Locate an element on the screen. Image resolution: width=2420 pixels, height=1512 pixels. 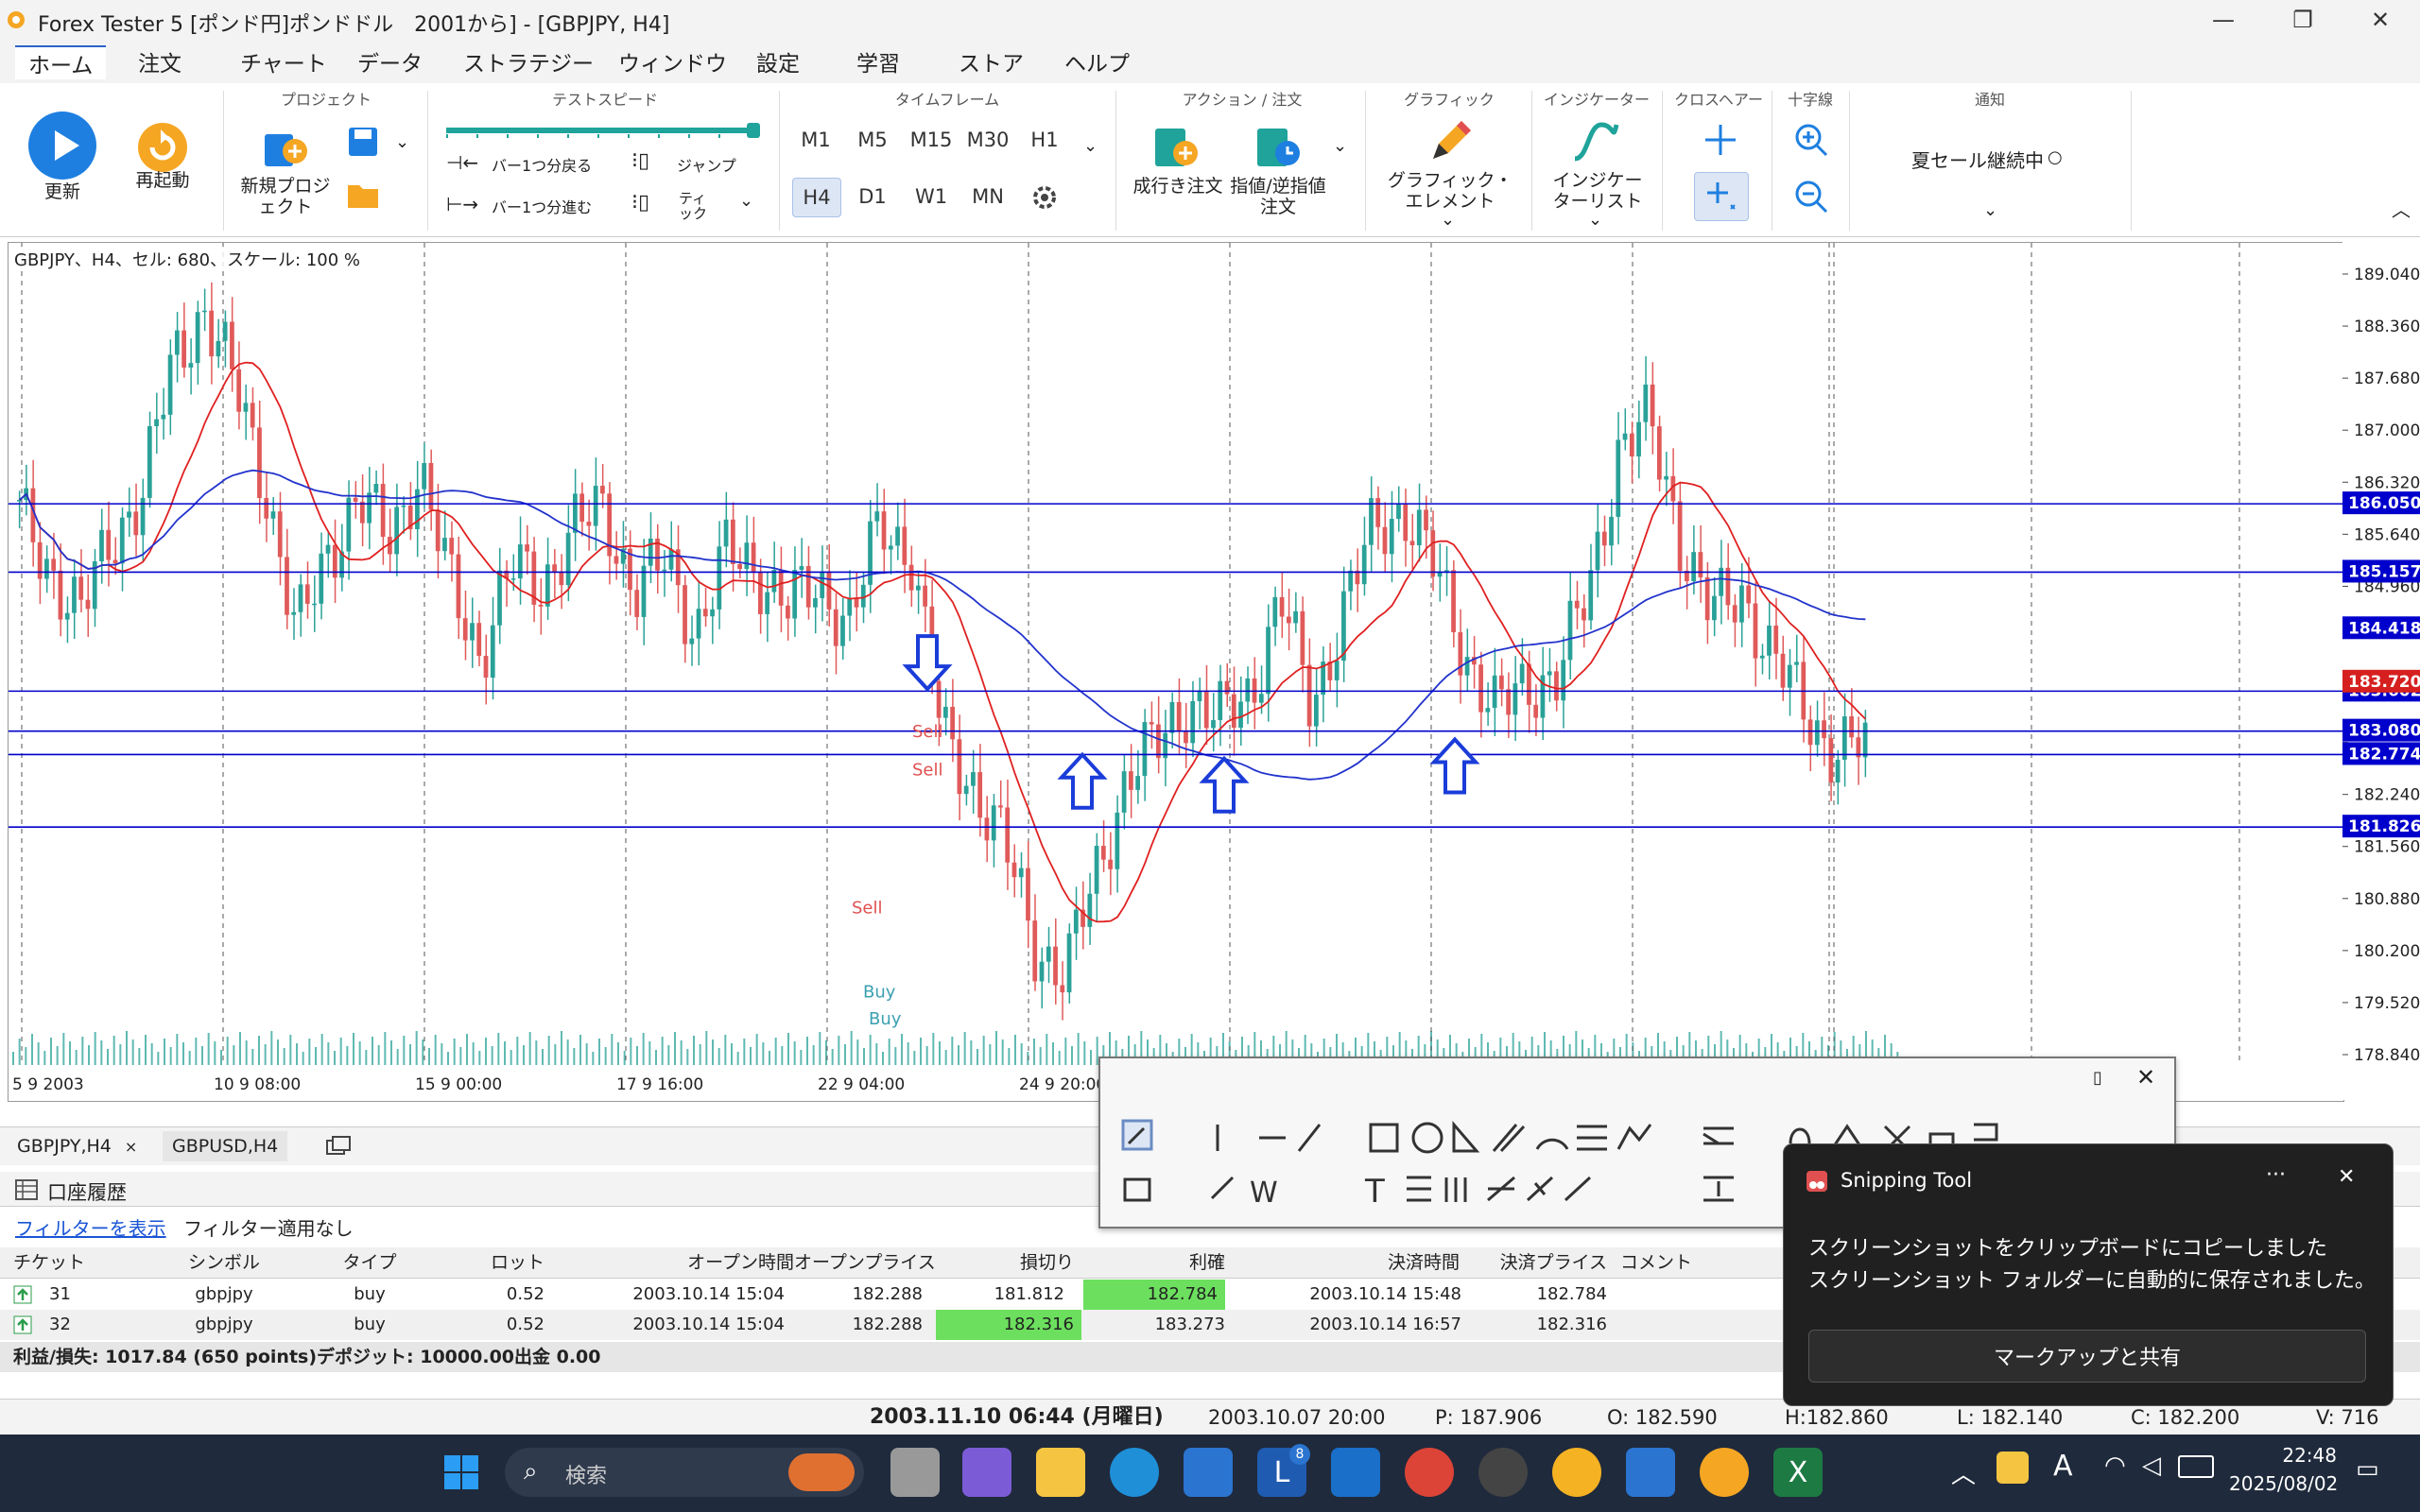
timeframe-m1: M1 is located at coordinates (815, 140).